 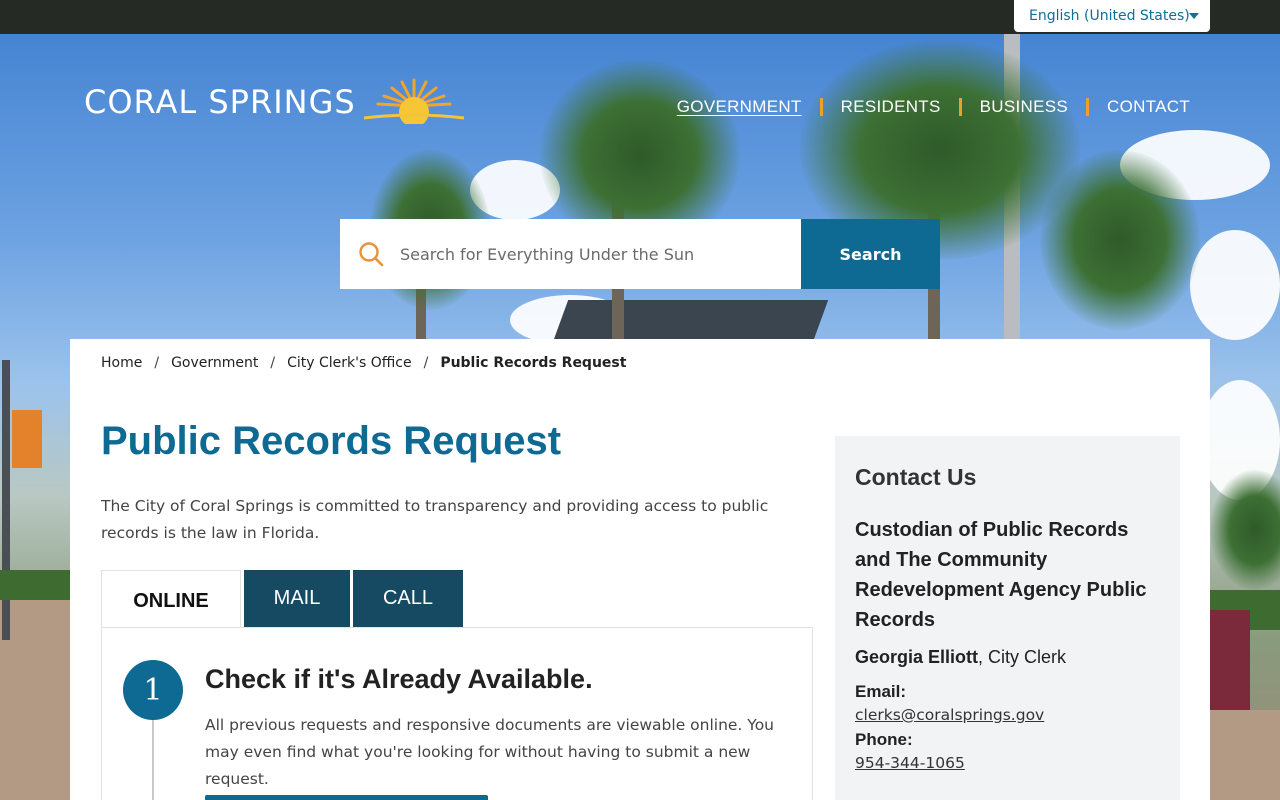 I want to click on step-number-badge: 1, so click(x=153, y=690).